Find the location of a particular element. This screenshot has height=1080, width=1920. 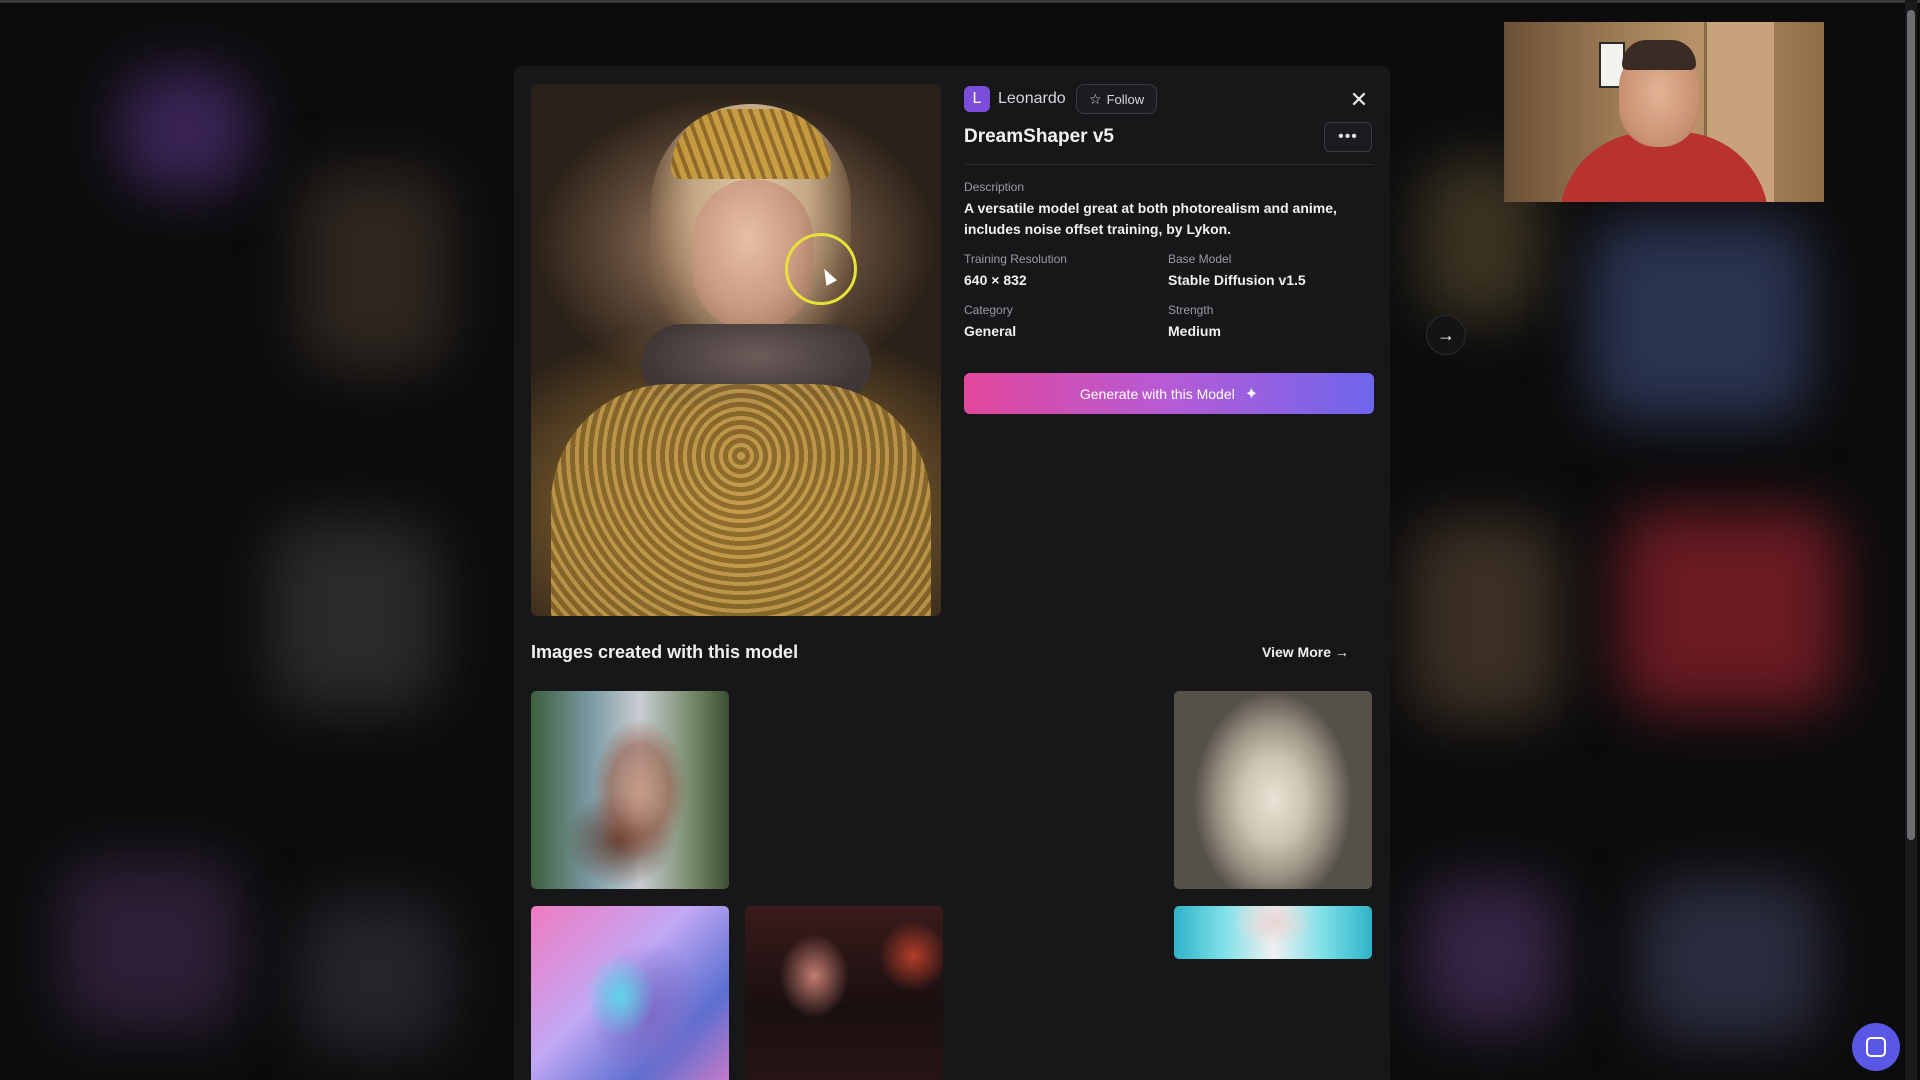

close-button: ✕ is located at coordinates (1359, 99).